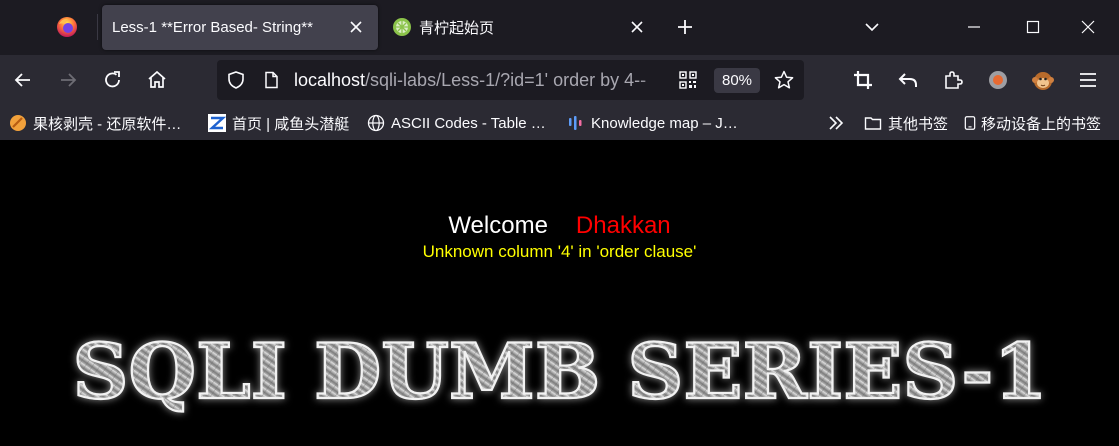 This screenshot has width=1119, height=446. I want to click on menu-icon, so click(1088, 80).